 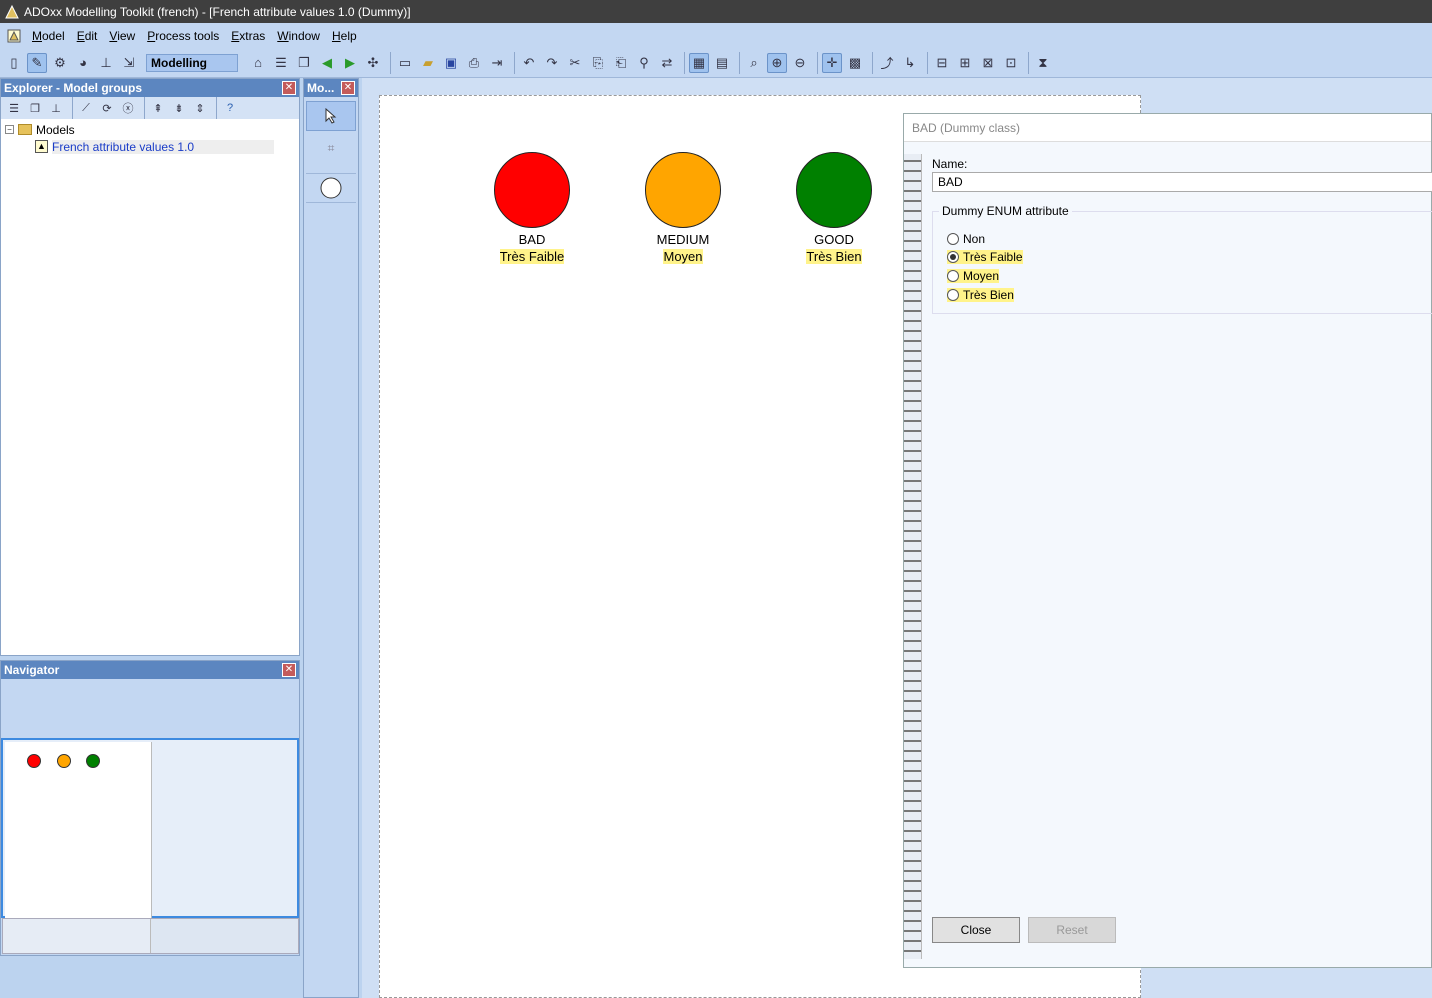 I want to click on grid-icon: ▩, so click(x=855, y=63).